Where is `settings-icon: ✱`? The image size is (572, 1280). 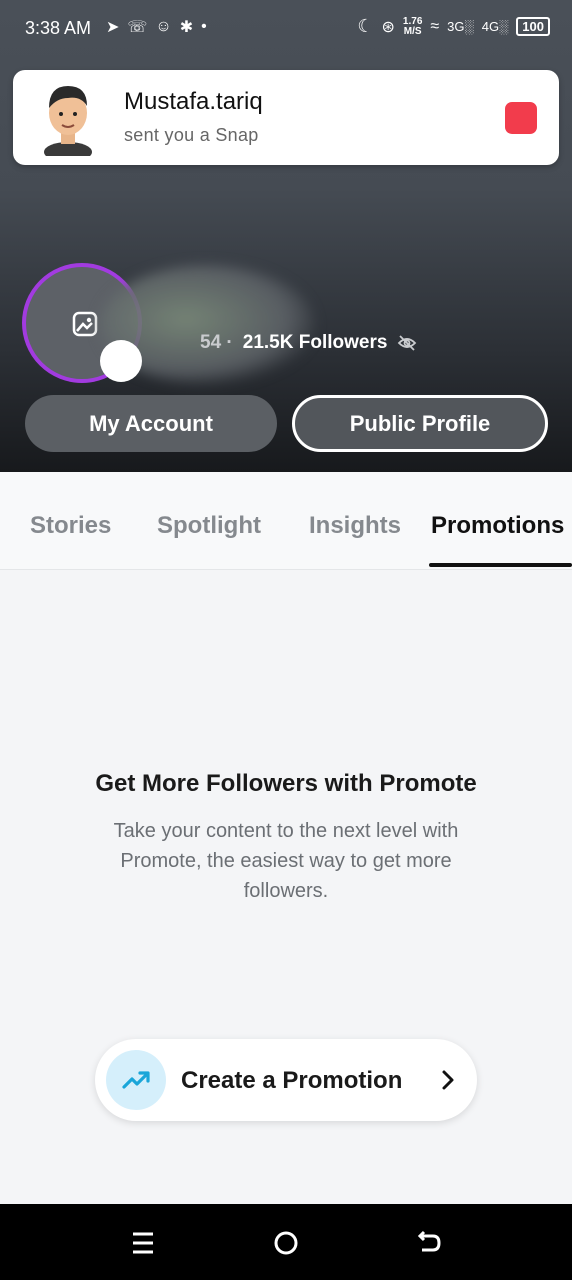 settings-icon: ✱ is located at coordinates (186, 27).